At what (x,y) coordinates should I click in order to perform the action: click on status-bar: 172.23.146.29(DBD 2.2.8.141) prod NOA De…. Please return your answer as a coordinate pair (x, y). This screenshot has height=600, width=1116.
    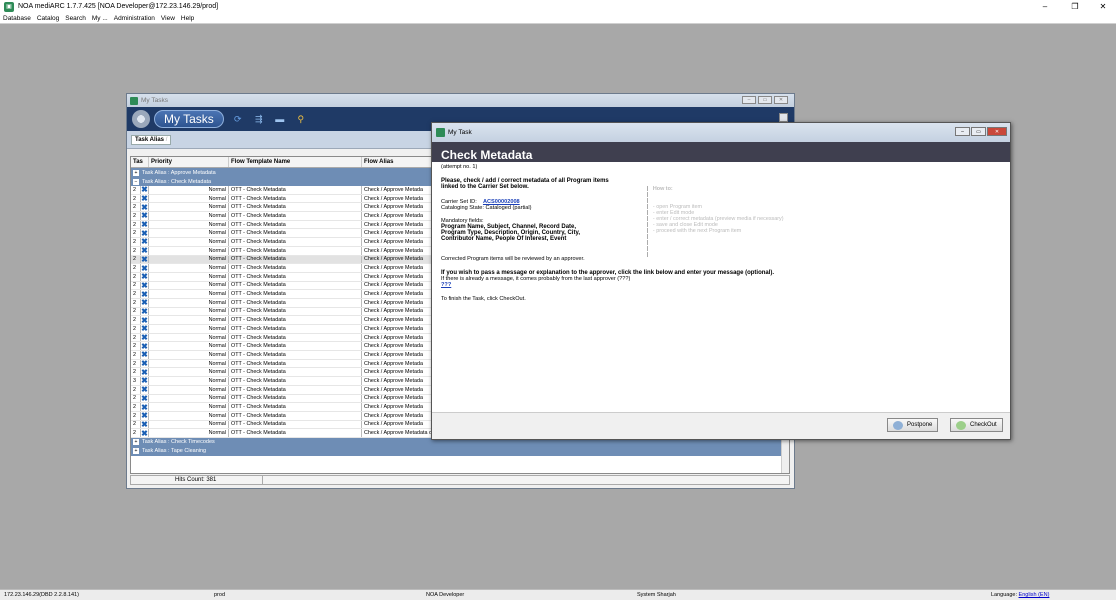
    Looking at the image, I should click on (558, 594).